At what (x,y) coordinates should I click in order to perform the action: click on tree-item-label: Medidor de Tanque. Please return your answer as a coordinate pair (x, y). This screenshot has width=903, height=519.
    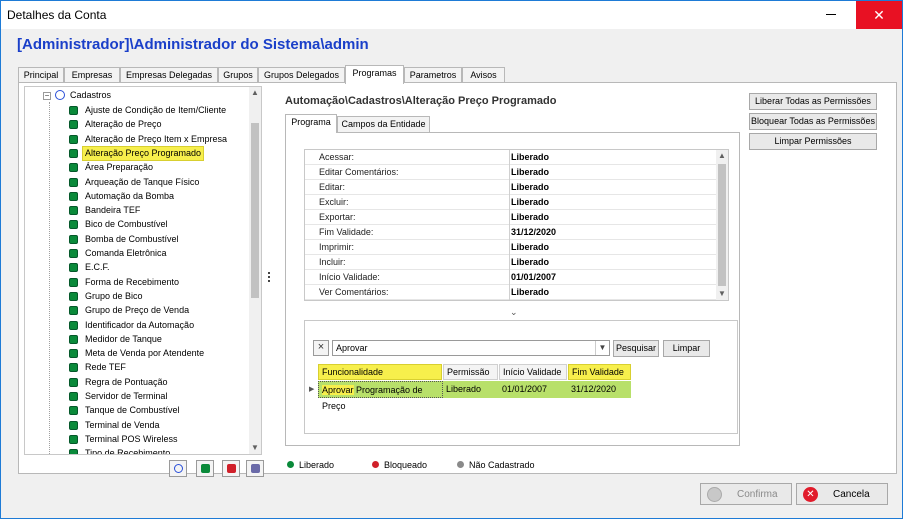
    Looking at the image, I should click on (123, 338).